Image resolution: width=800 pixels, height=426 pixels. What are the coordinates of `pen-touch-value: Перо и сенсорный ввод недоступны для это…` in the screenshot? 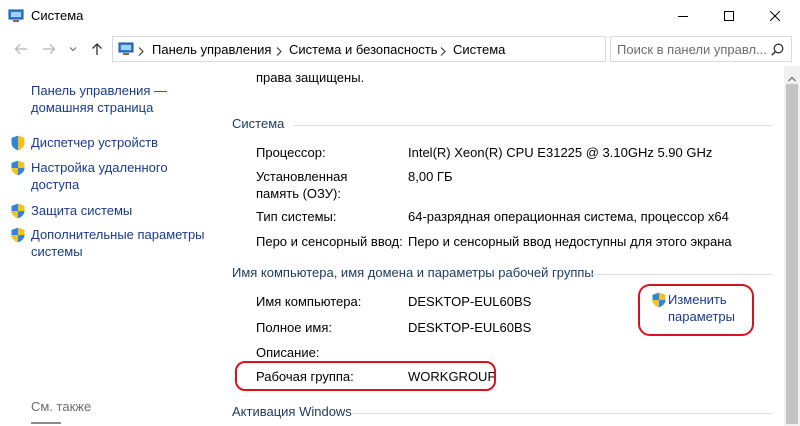 It's located at (570, 241).